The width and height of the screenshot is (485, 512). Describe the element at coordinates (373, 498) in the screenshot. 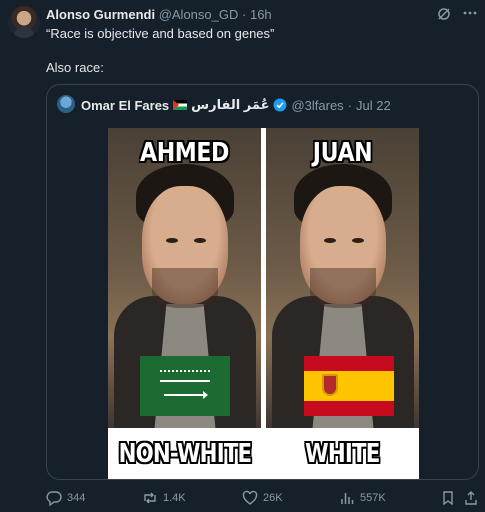

I see `views-count: 557K` at that location.